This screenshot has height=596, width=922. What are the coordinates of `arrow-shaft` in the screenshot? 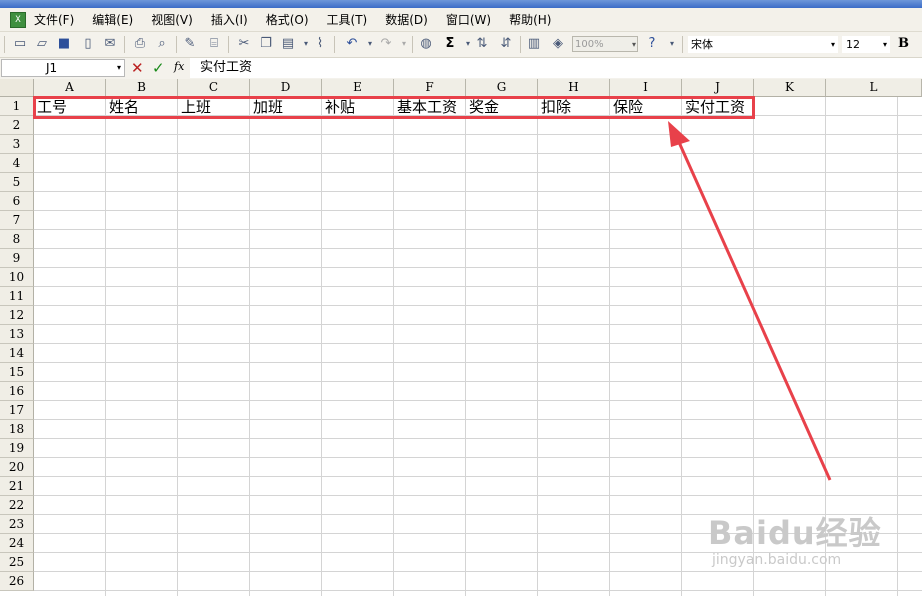 It's located at (754, 310).